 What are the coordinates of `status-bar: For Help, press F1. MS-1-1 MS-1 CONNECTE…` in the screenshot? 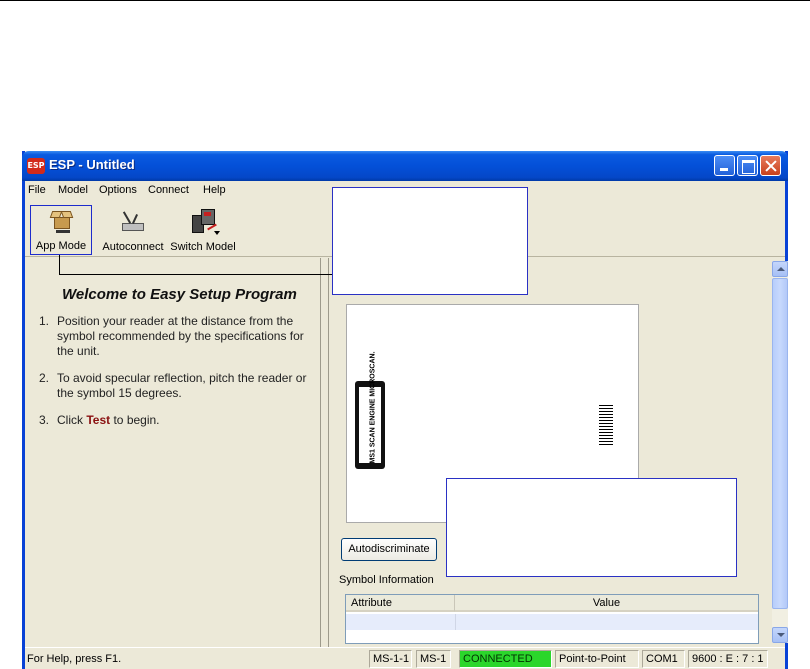 It's located at (405, 658).